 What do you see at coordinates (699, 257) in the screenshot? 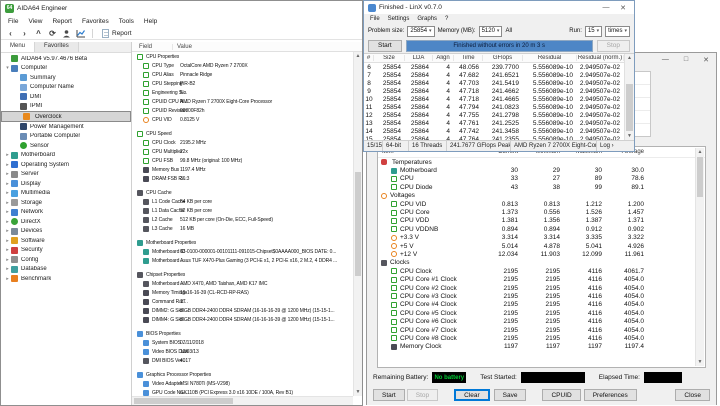
I see `sensor-vscrollbar: ▲ ▼` at bounding box center [699, 257].